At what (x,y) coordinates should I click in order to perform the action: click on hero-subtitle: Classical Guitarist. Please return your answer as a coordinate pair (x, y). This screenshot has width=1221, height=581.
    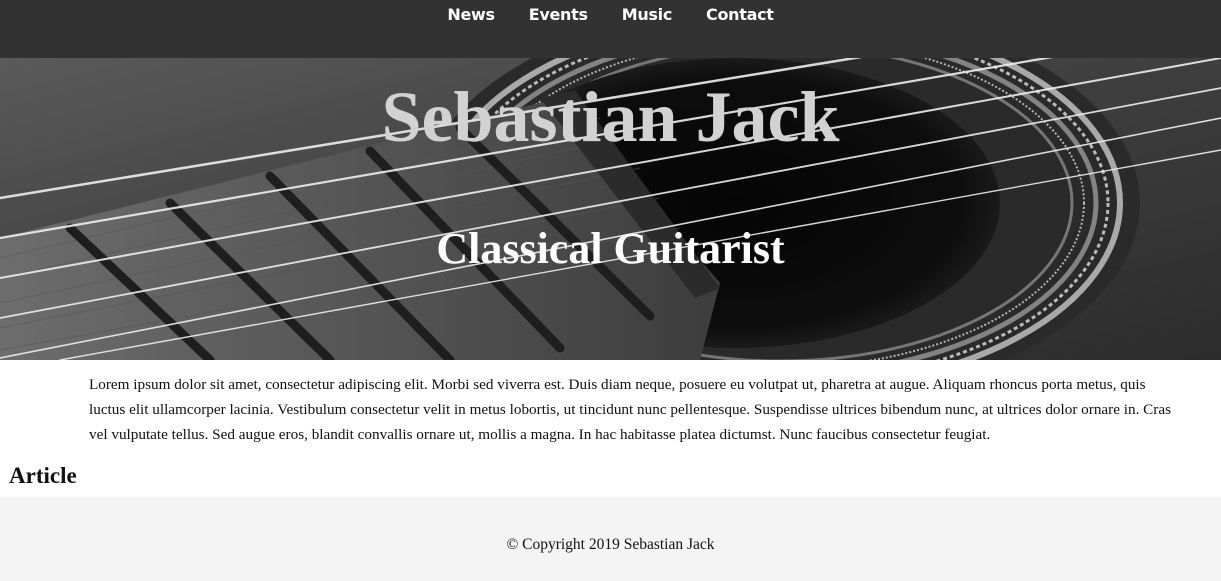
    Looking at the image, I should click on (610, 248).